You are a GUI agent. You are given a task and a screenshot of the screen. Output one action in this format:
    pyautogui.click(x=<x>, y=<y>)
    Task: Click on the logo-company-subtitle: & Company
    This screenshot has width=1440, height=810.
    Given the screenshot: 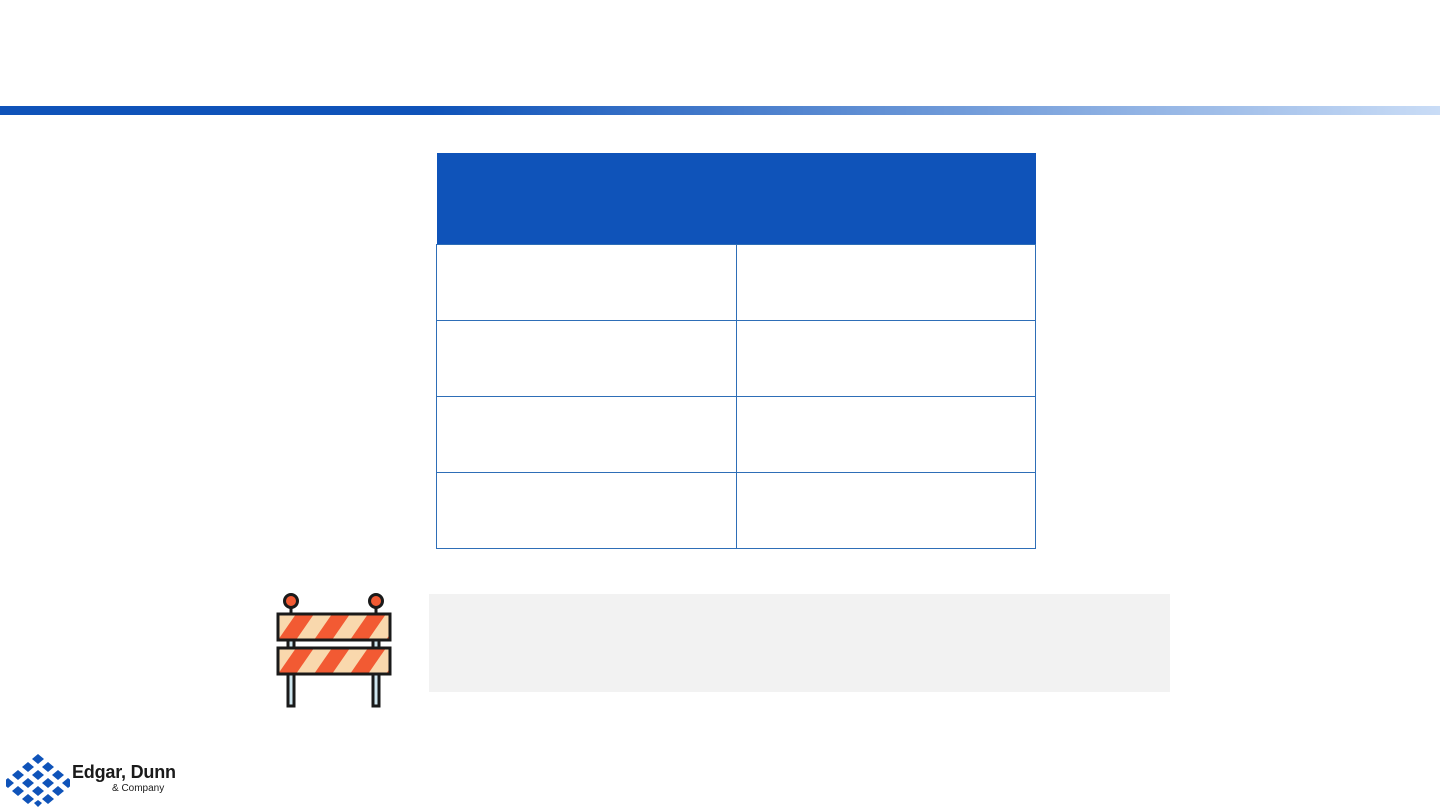 What is the action you would take?
    pyautogui.click(x=138, y=788)
    